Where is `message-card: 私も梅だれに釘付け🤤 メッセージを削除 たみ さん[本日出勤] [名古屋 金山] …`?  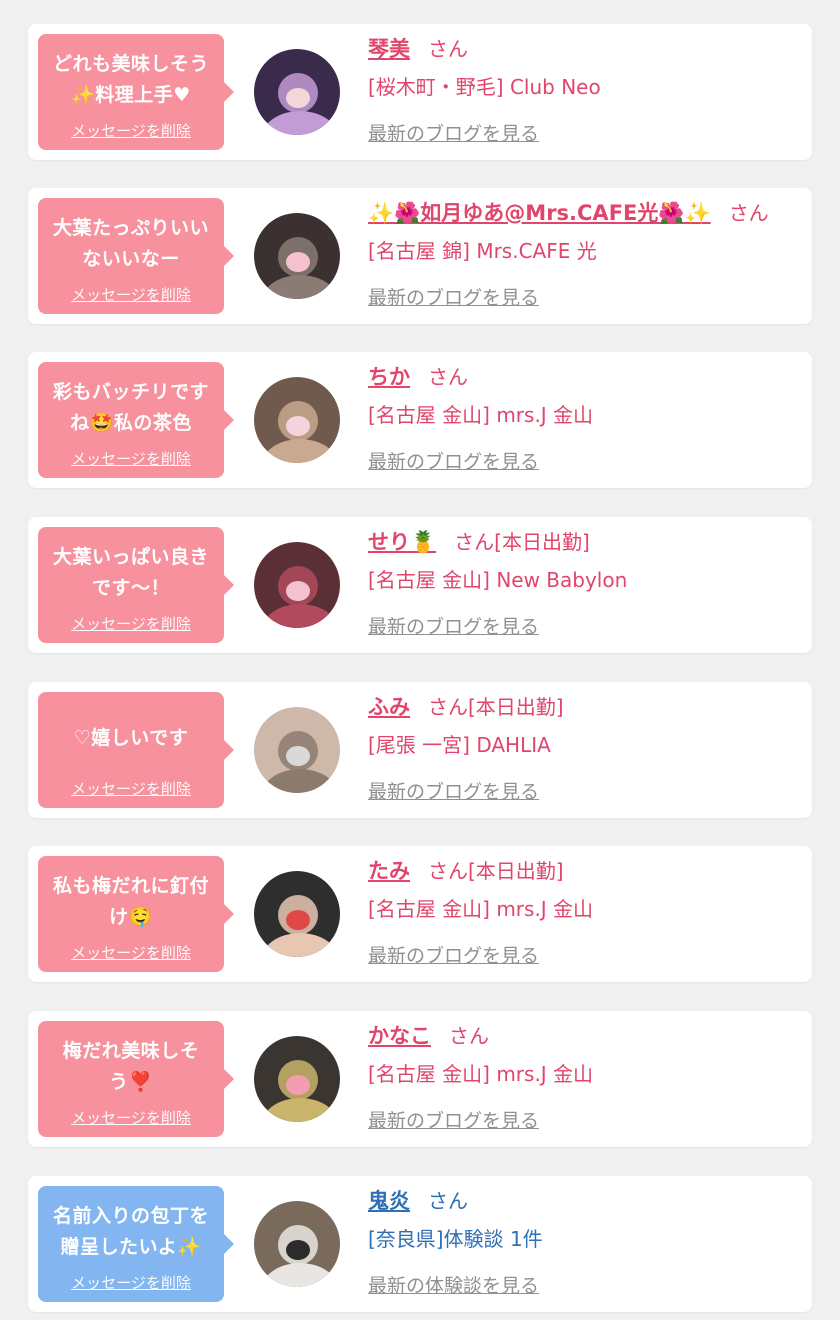
message-card: 私も梅だれに釘付け🤤 メッセージを削除 たみ さん[本日出勤] [名古屋 金山] … is located at coordinates (420, 914).